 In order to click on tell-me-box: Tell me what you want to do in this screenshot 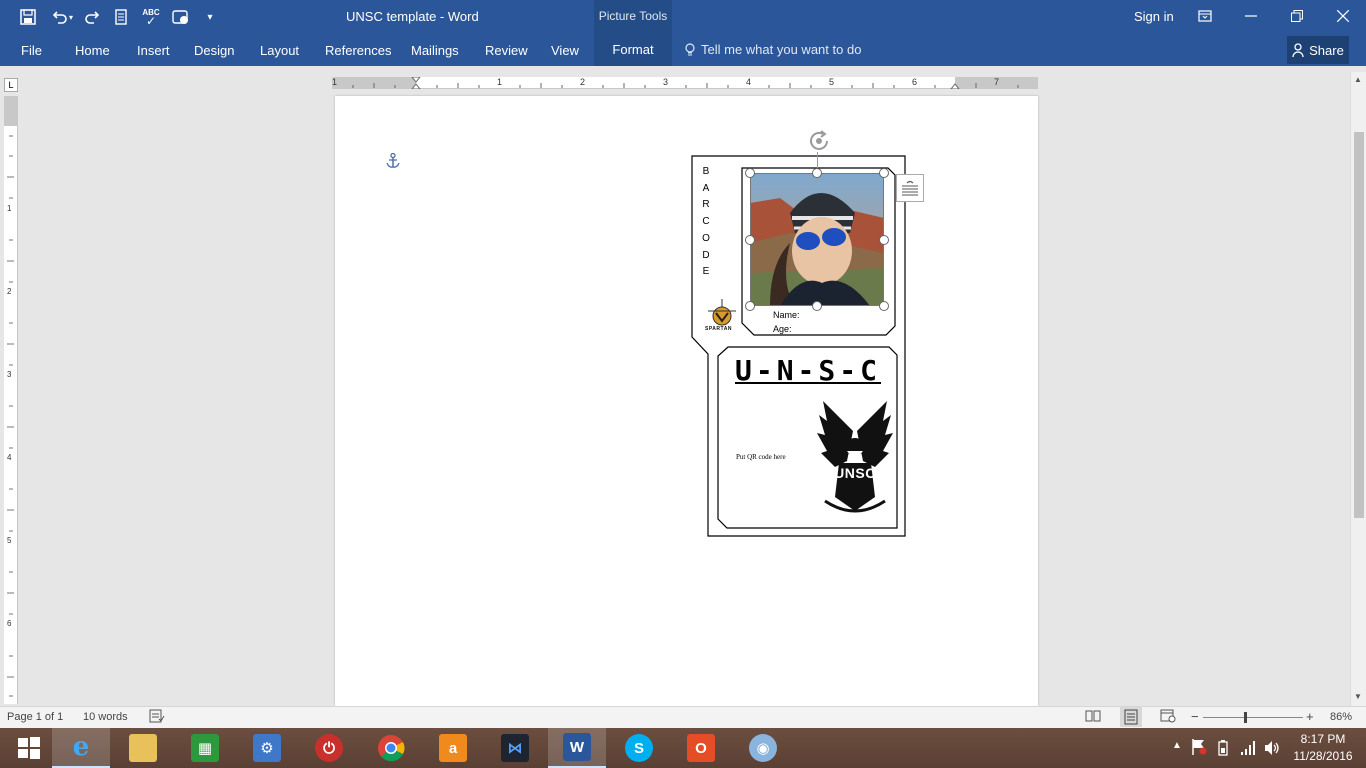, I will do `click(773, 49)`.